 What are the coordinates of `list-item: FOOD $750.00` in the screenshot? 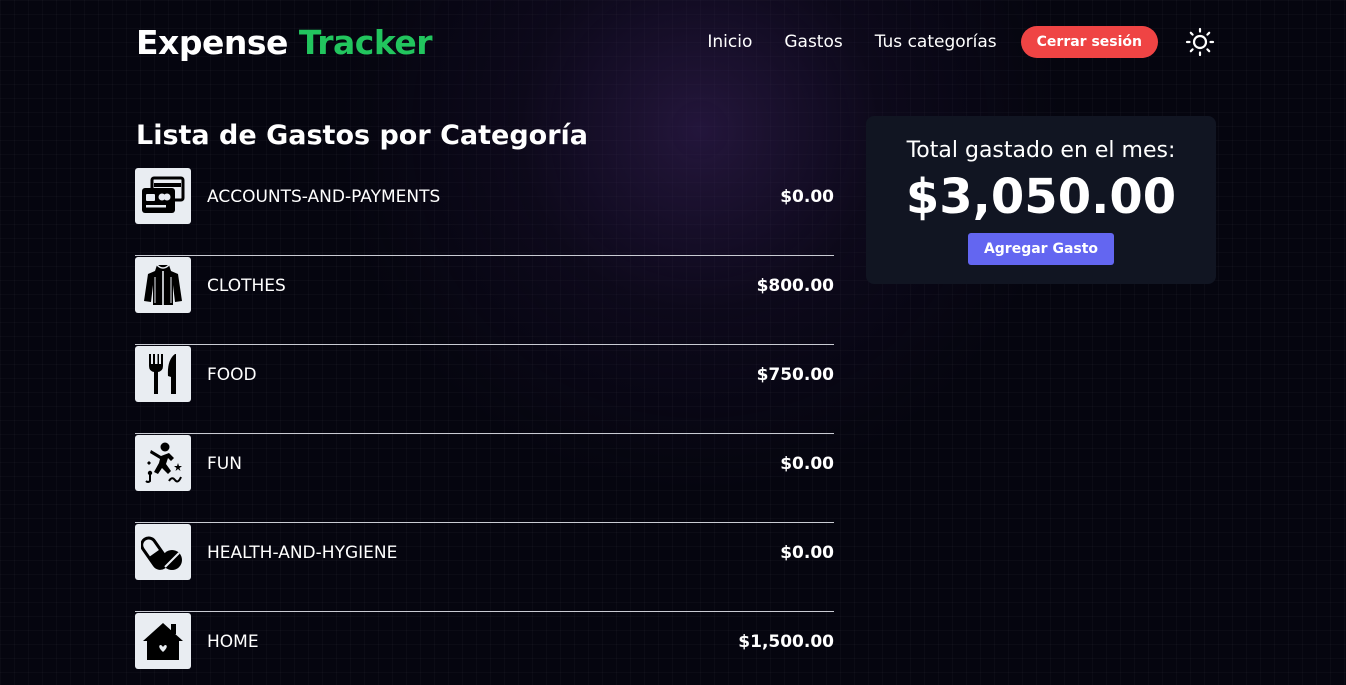 It's located at (484, 389).